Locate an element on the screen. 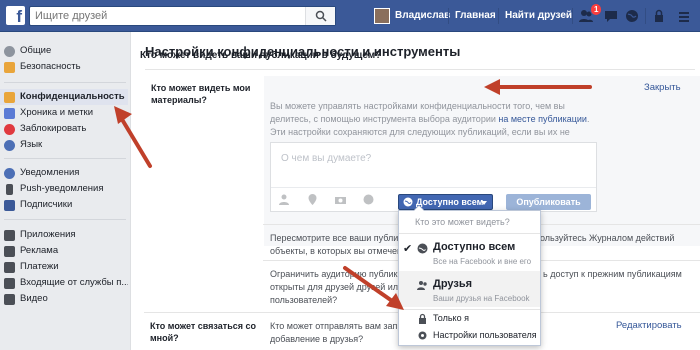  search-box is located at coordinates (182, 16).